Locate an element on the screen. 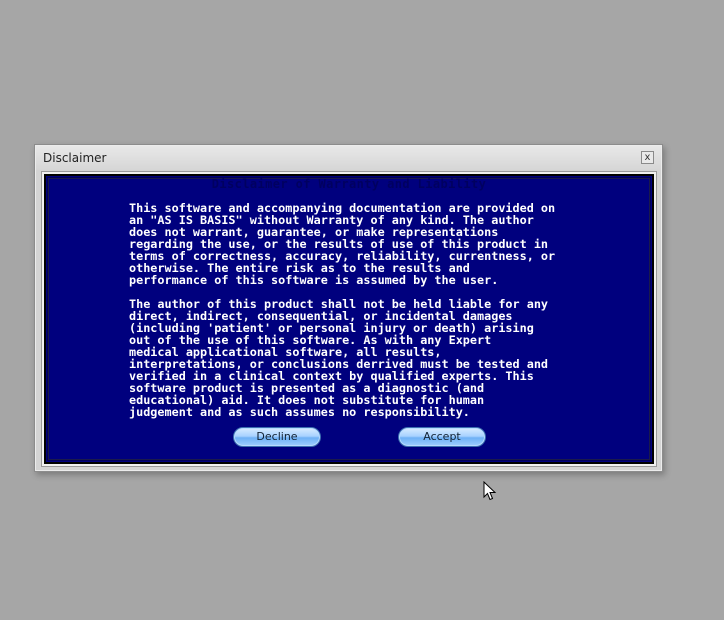  disclaimer-heading: Disclaimer of Warranty and Liability is located at coordinates (349, 184).